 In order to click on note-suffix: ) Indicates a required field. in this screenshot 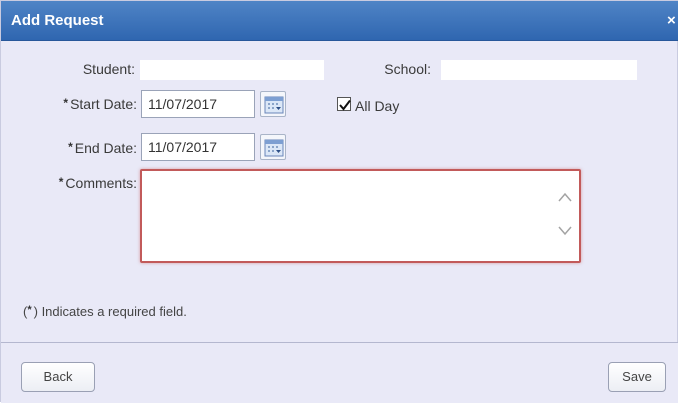, I will do `click(110, 311)`.